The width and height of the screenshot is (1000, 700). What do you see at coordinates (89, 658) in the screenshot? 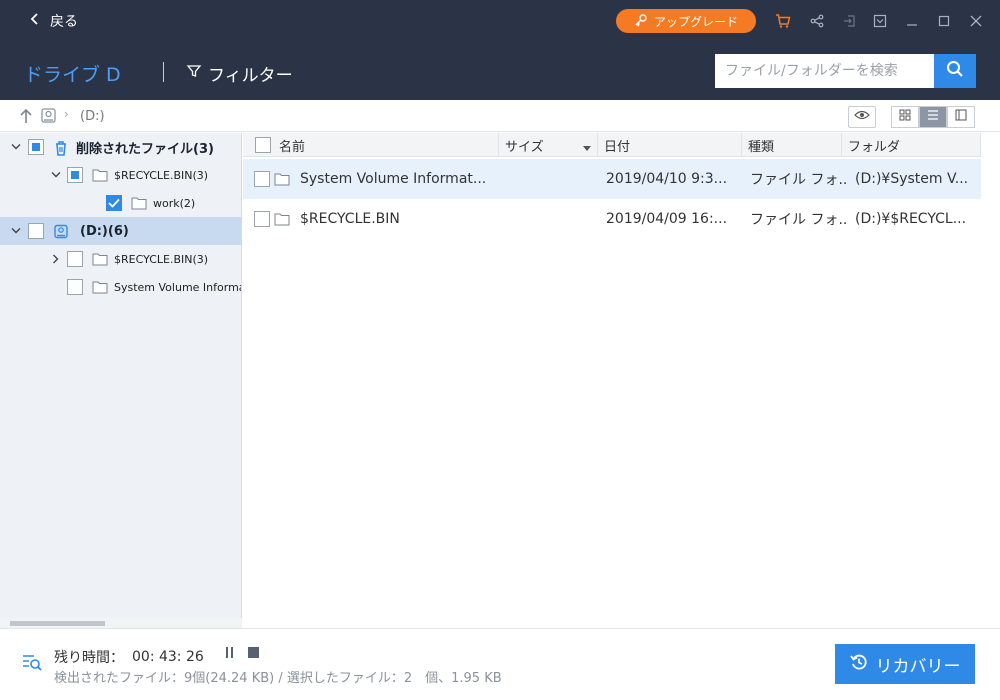
I see `remaining-label: 残り時間：` at bounding box center [89, 658].